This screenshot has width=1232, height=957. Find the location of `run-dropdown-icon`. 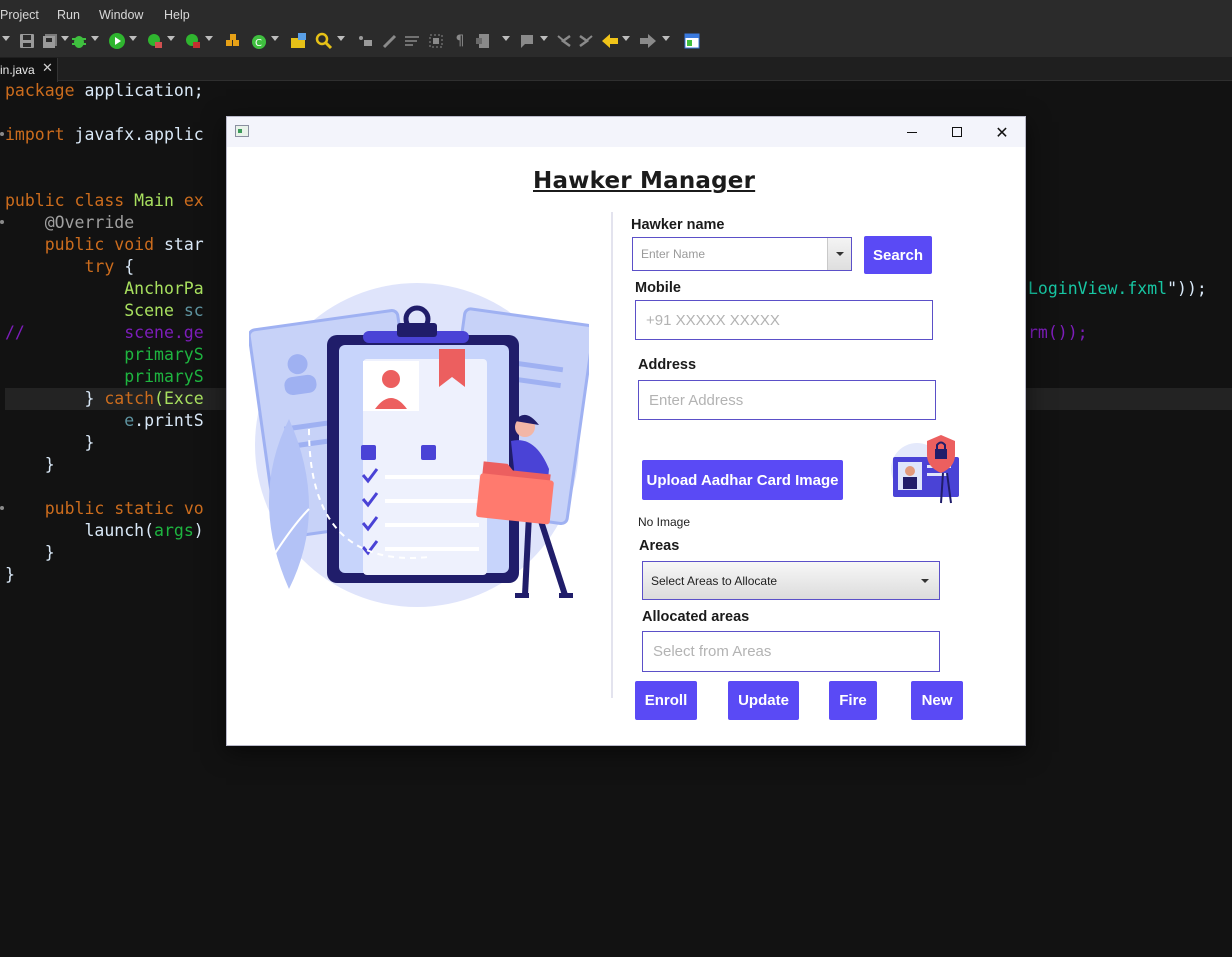

run-dropdown-icon is located at coordinates (133, 38).